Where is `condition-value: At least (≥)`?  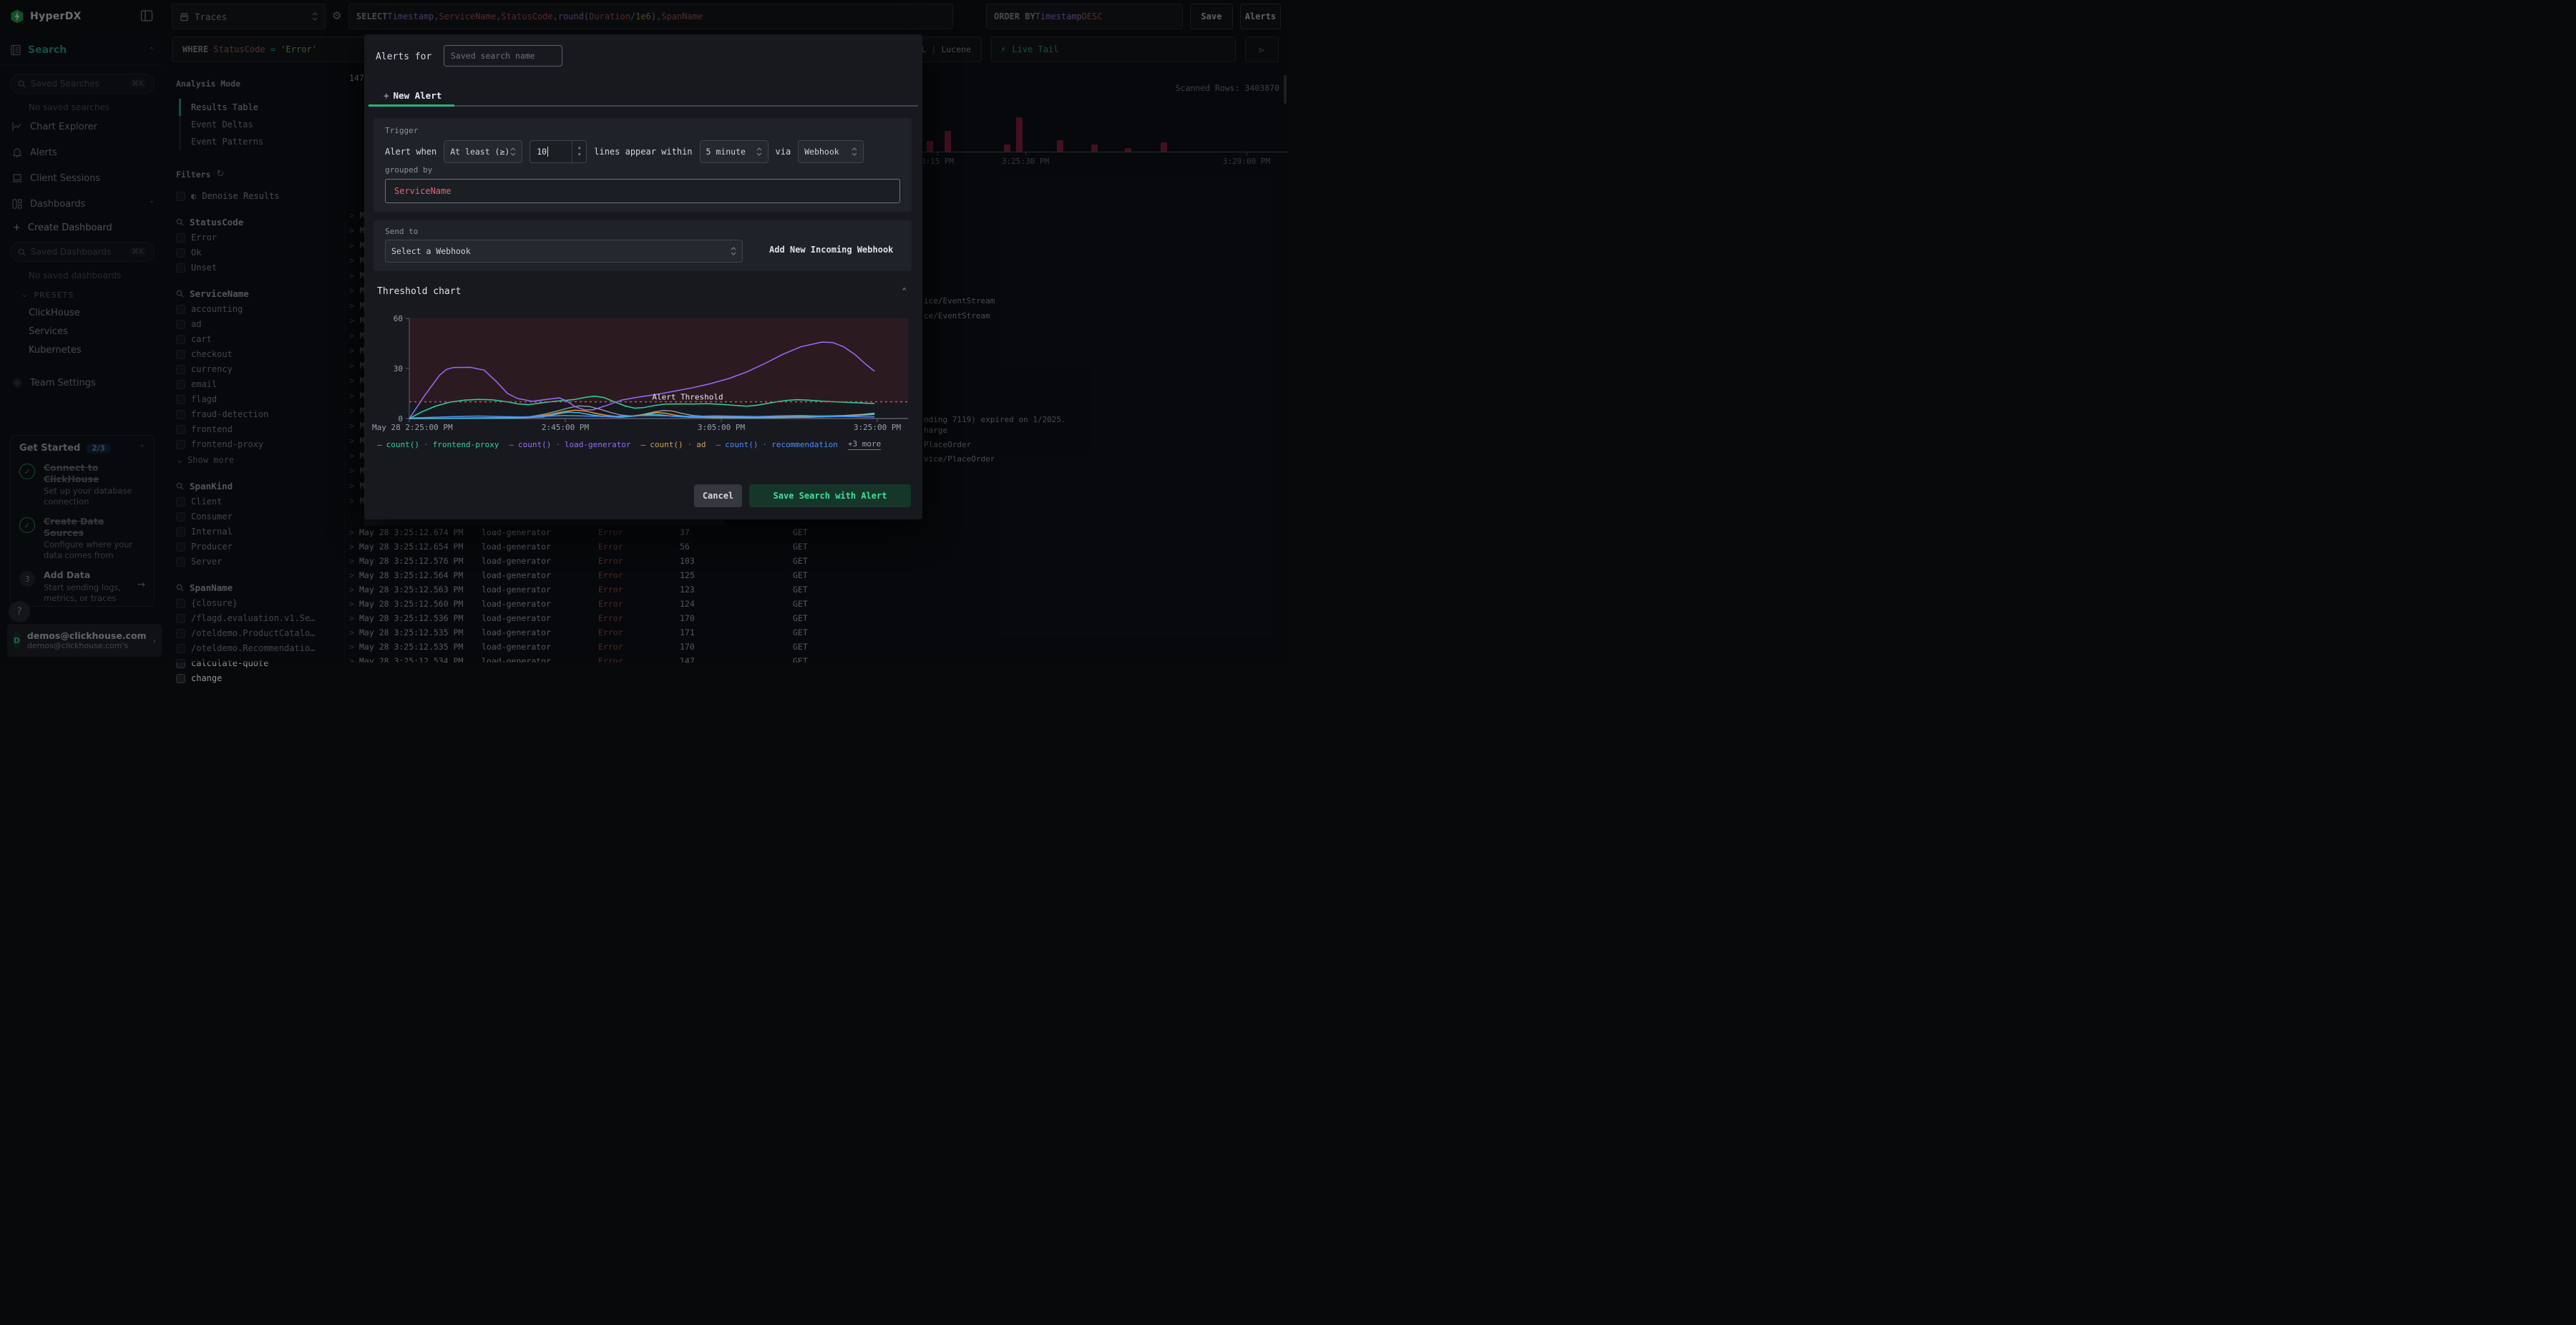 condition-value: At least (≥) is located at coordinates (480, 152).